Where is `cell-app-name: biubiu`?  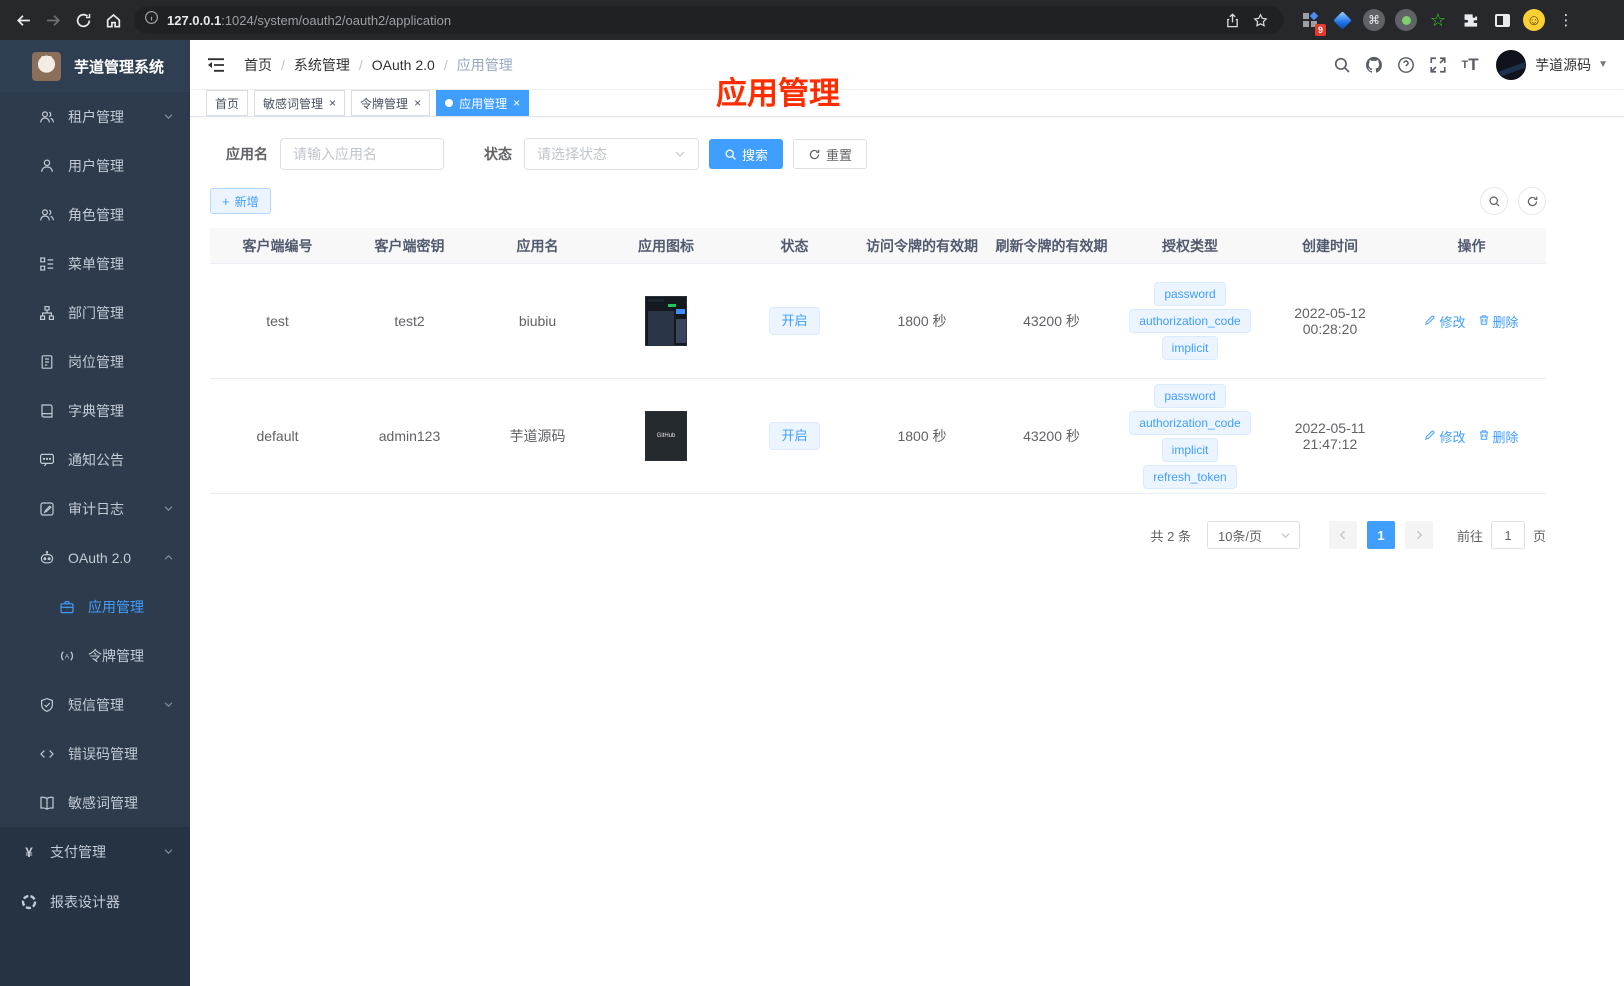 cell-app-name: biubiu is located at coordinates (537, 321).